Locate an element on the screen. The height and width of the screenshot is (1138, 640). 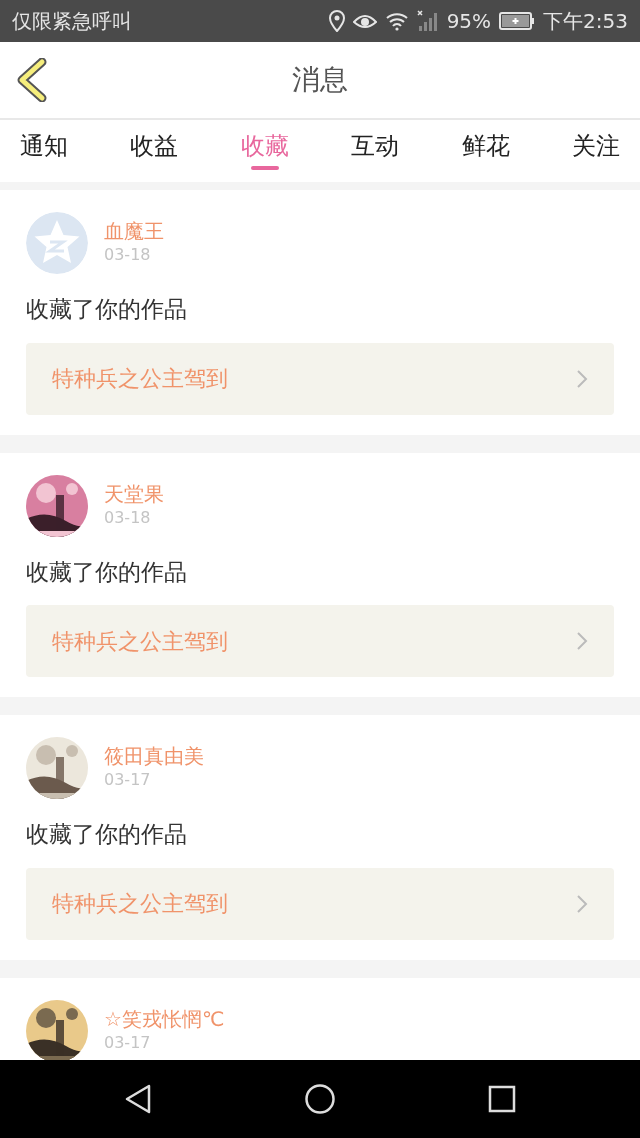
eye-icon is located at coordinates (364, 21).